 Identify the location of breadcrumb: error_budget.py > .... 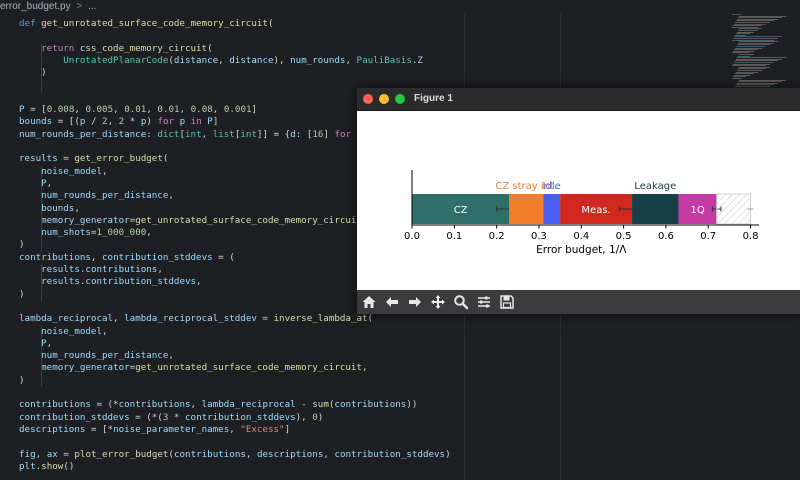
(400, 7).